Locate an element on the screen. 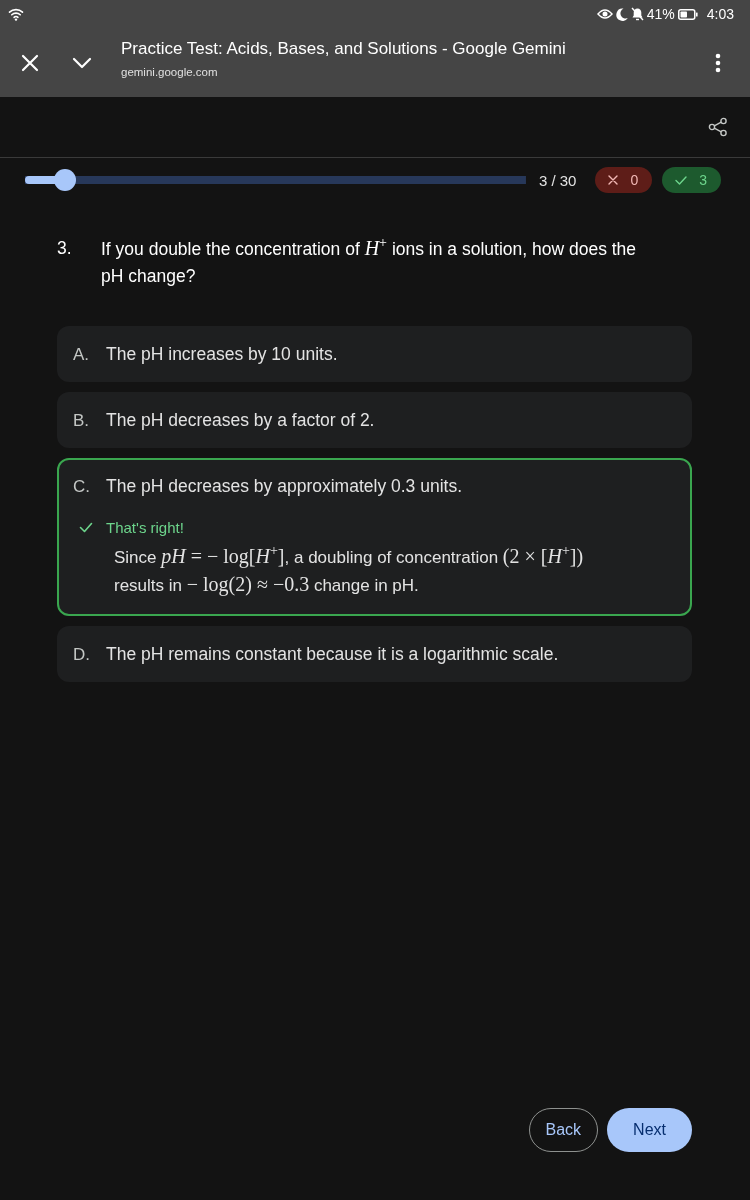 Image resolution: width=750 pixels, height=1200 pixels. option-text: The pH decreases by approximately 0.3 units. is located at coordinates (284, 486).